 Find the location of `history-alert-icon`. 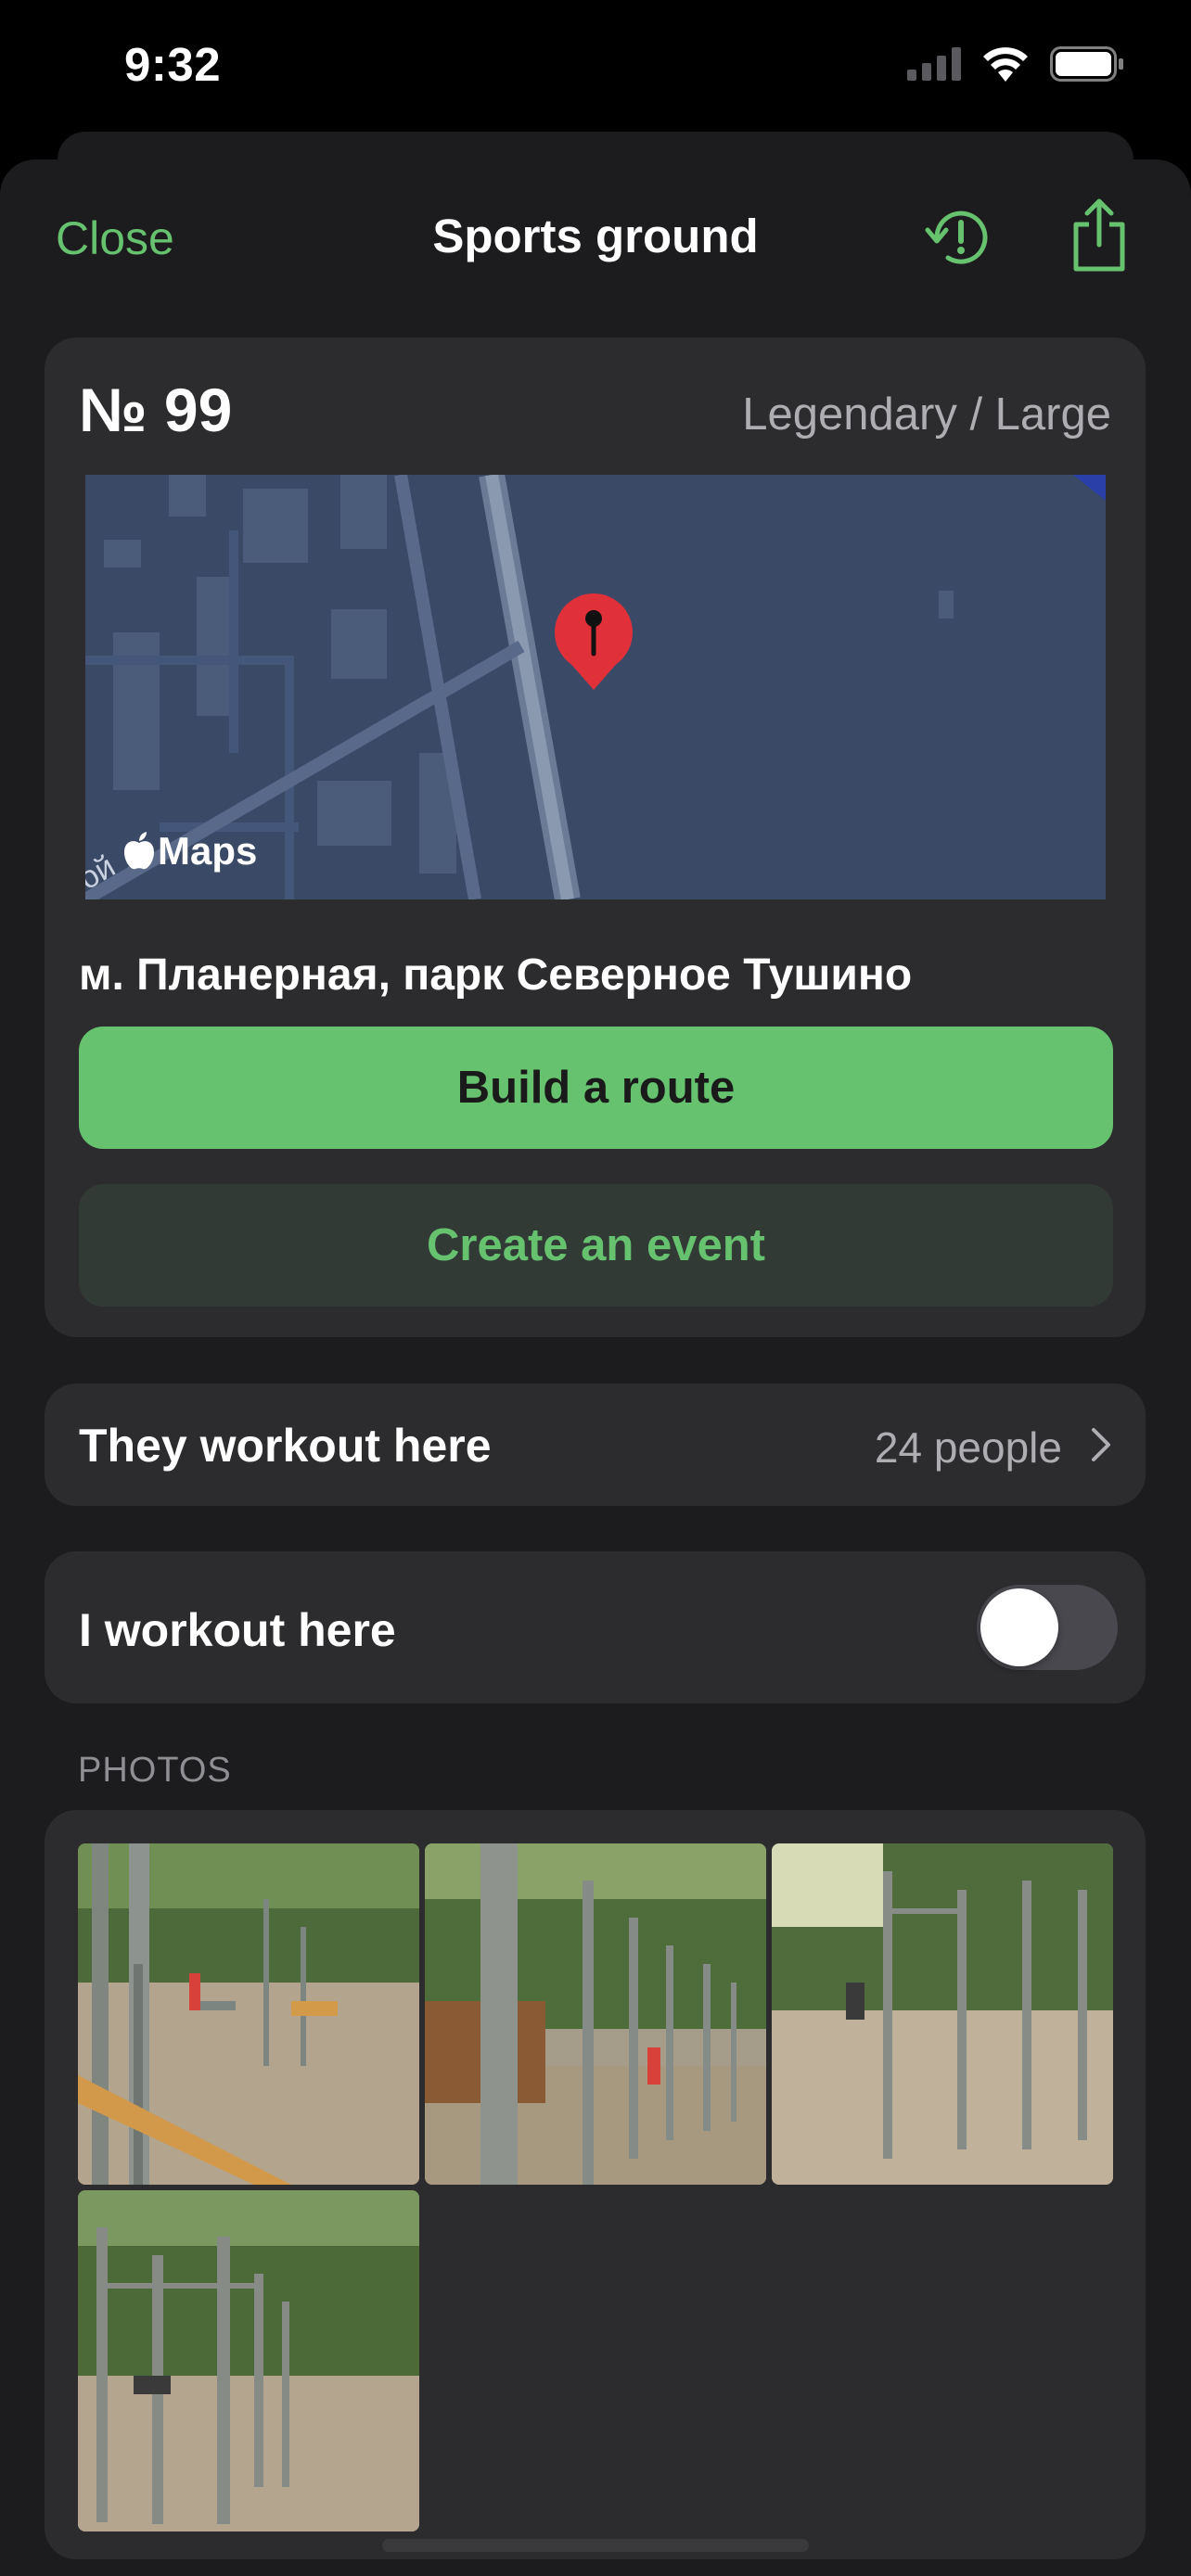

history-alert-icon is located at coordinates (961, 238).